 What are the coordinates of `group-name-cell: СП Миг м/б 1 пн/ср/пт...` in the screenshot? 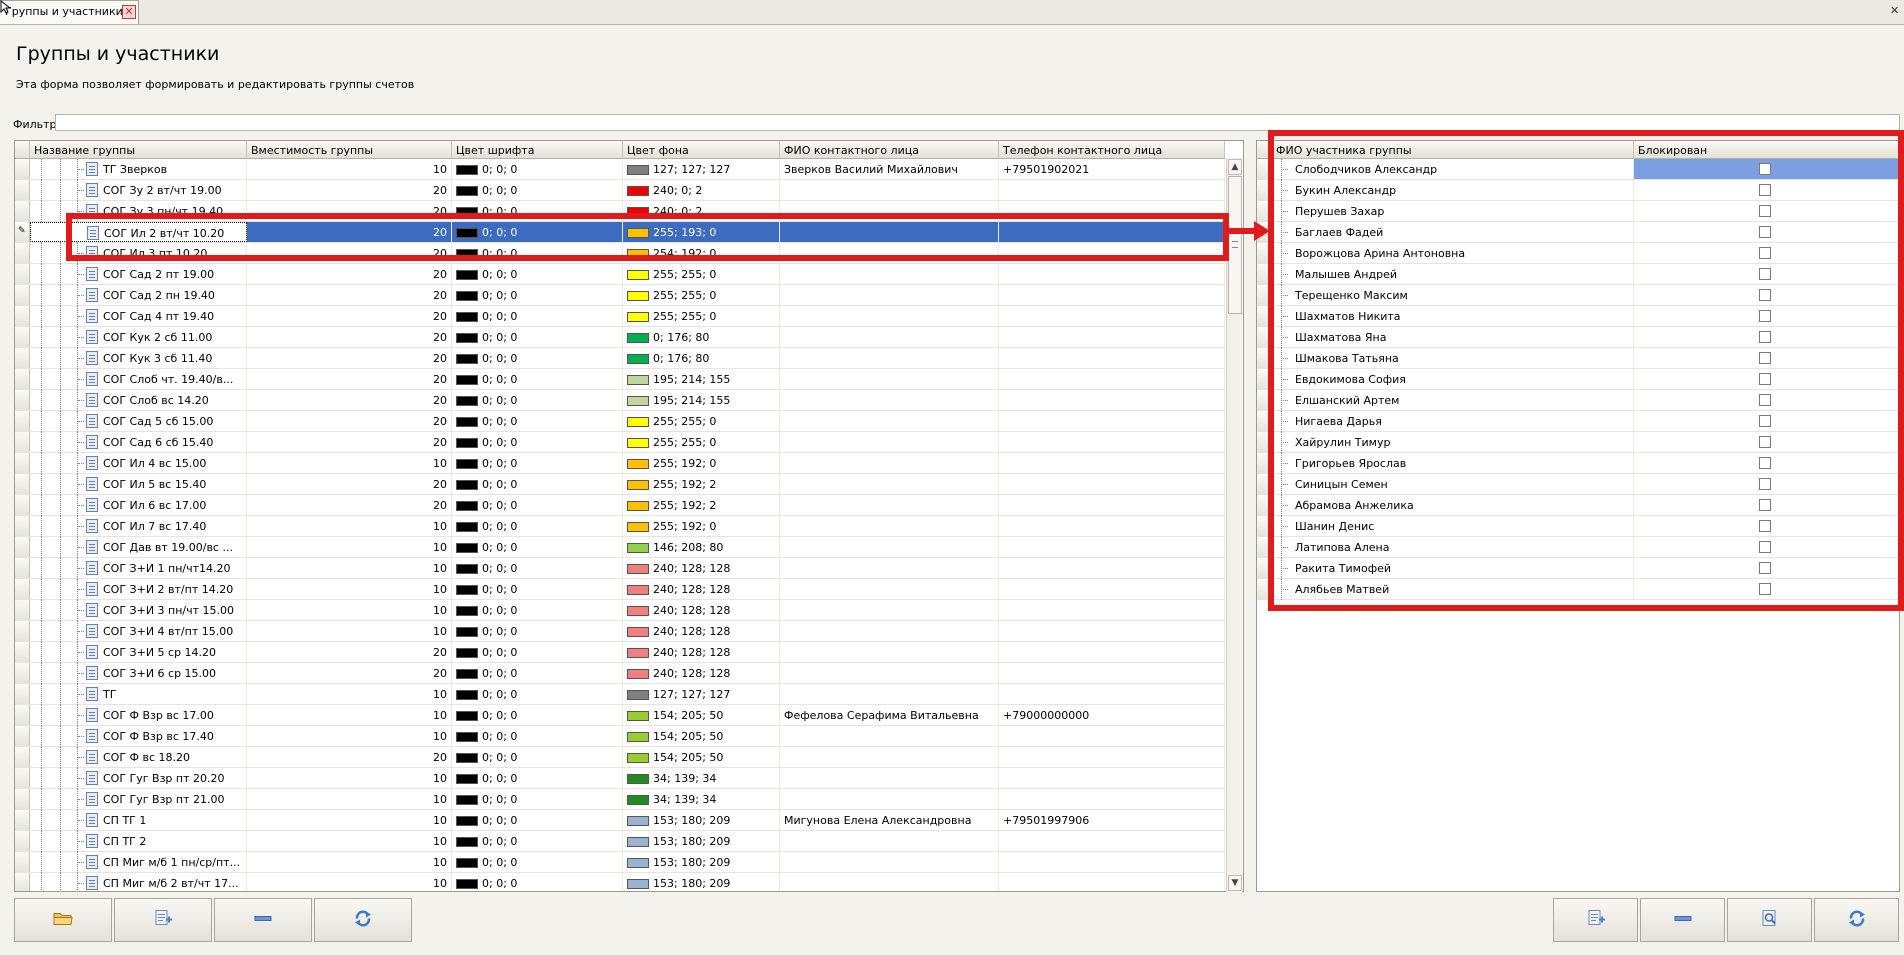 It's located at (138, 862).